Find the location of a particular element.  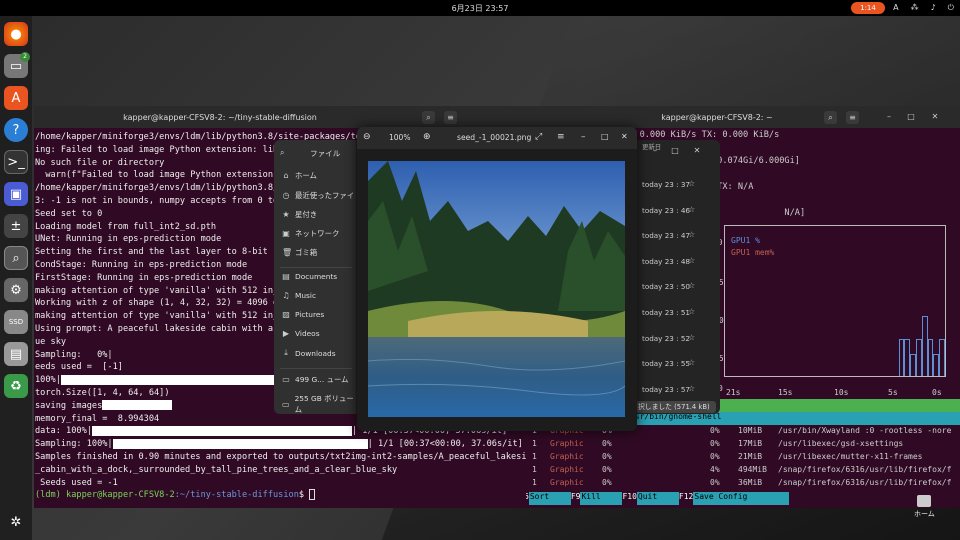

home-folder-desktop-icon: ホーム is located at coordinates (924, 507).